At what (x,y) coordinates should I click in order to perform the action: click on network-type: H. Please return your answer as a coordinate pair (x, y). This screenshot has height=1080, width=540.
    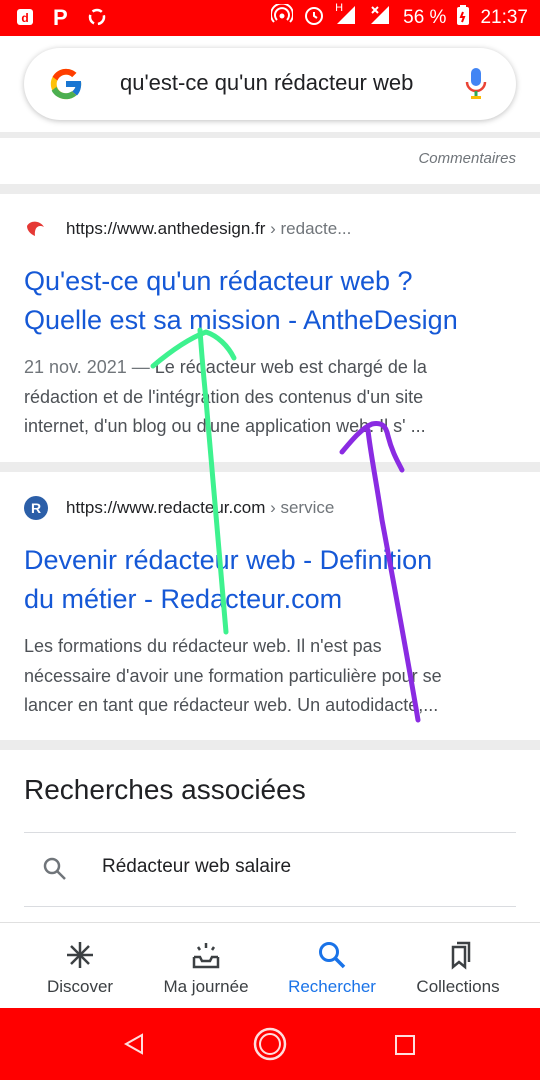
    Looking at the image, I should click on (339, 8).